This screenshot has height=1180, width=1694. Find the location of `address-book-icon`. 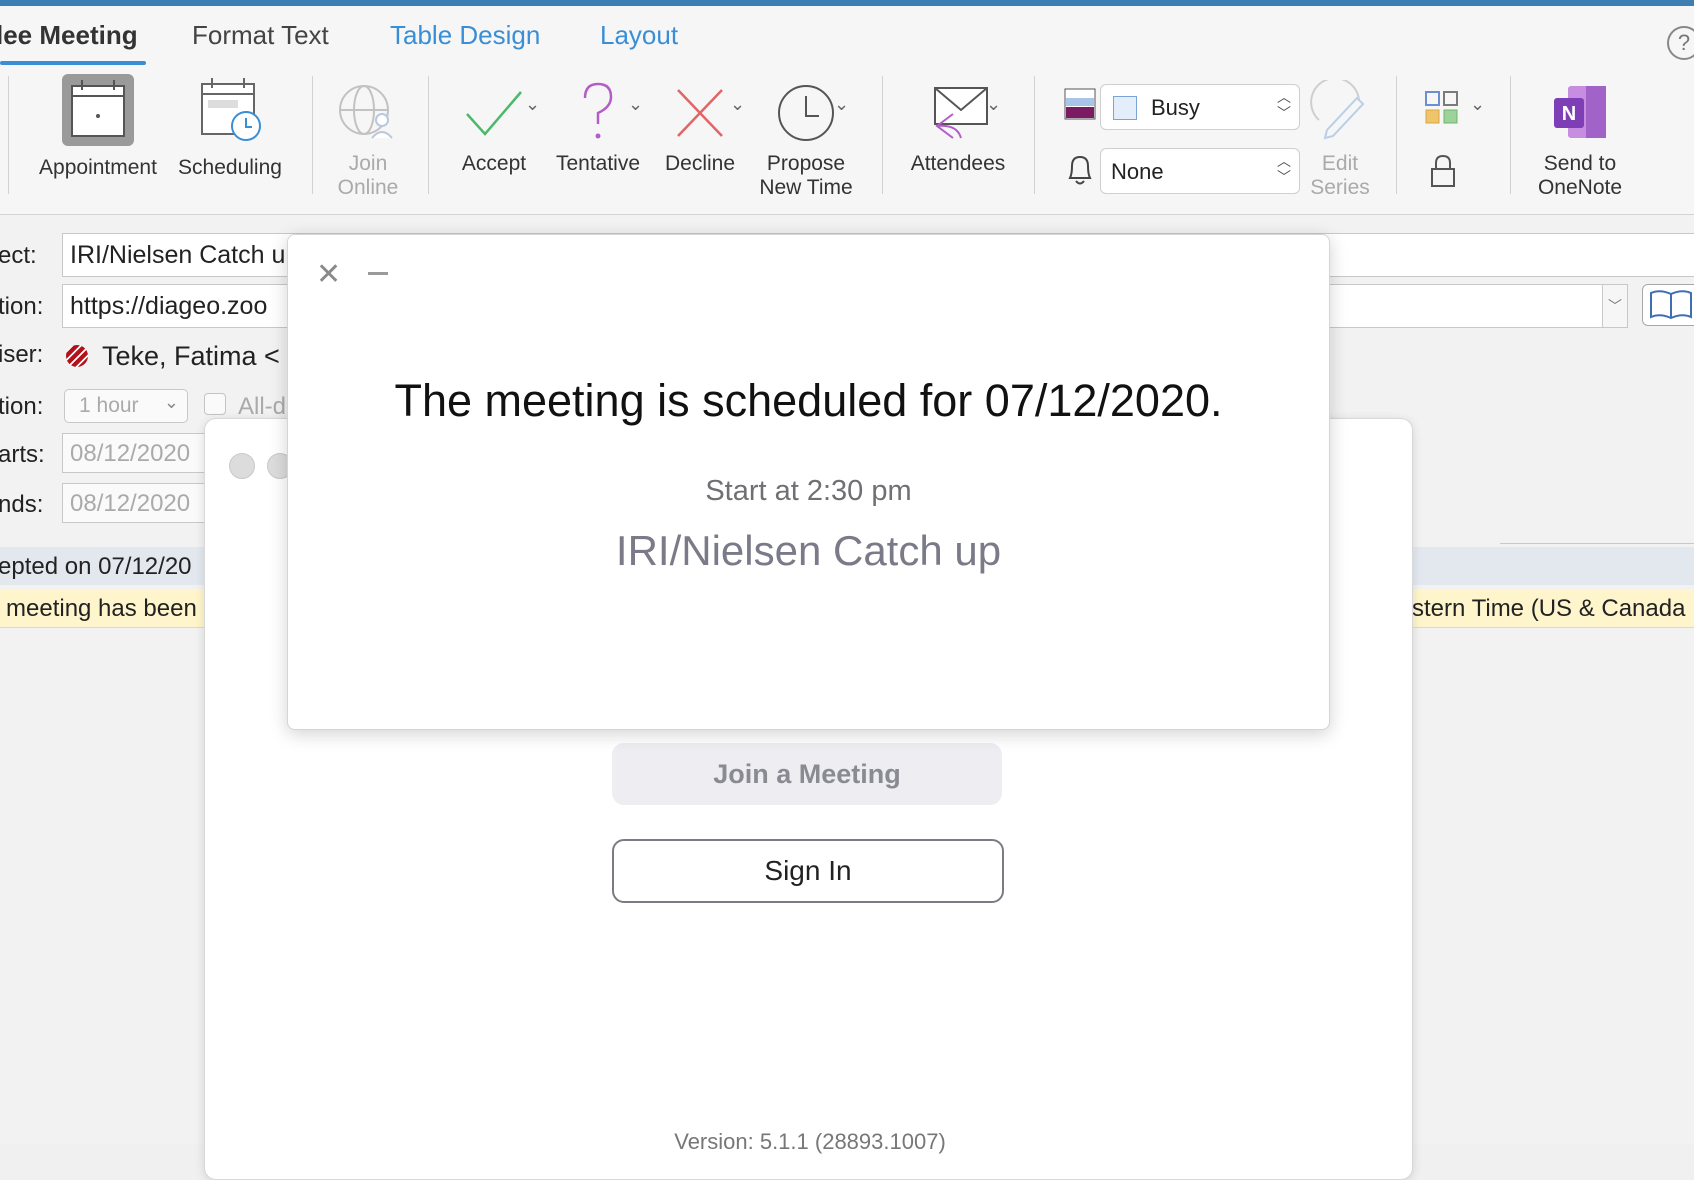

address-book-icon is located at coordinates (1671, 305).